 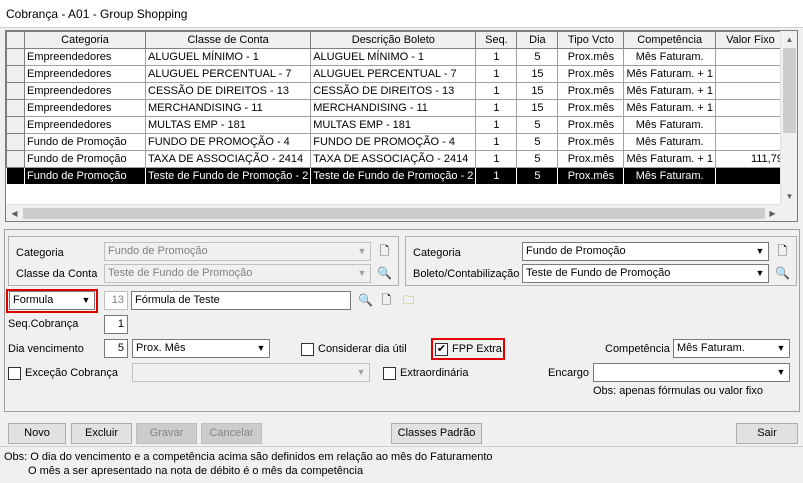 What do you see at coordinates (645, 273) in the screenshot?
I see `boleto-contabilizacao-select: Teste de Fundo de Promoção ▼` at bounding box center [645, 273].